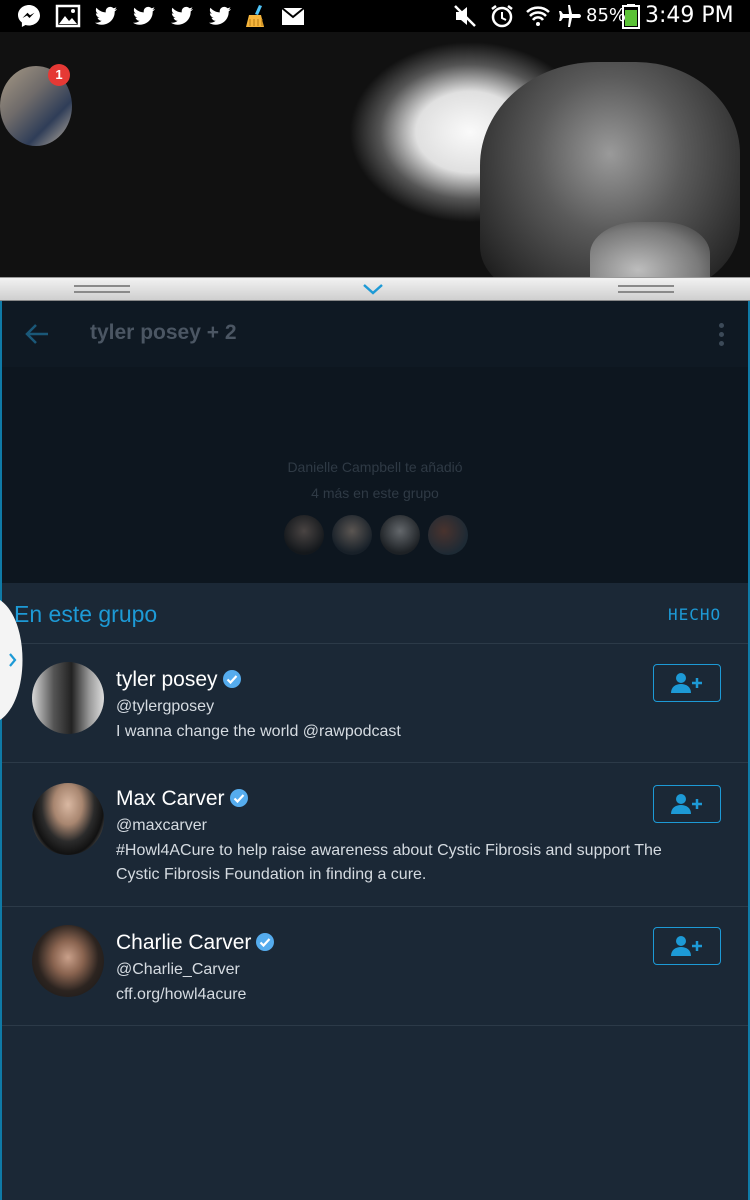 The width and height of the screenshot is (750, 1200). I want to click on right-grip, so click(646, 289).